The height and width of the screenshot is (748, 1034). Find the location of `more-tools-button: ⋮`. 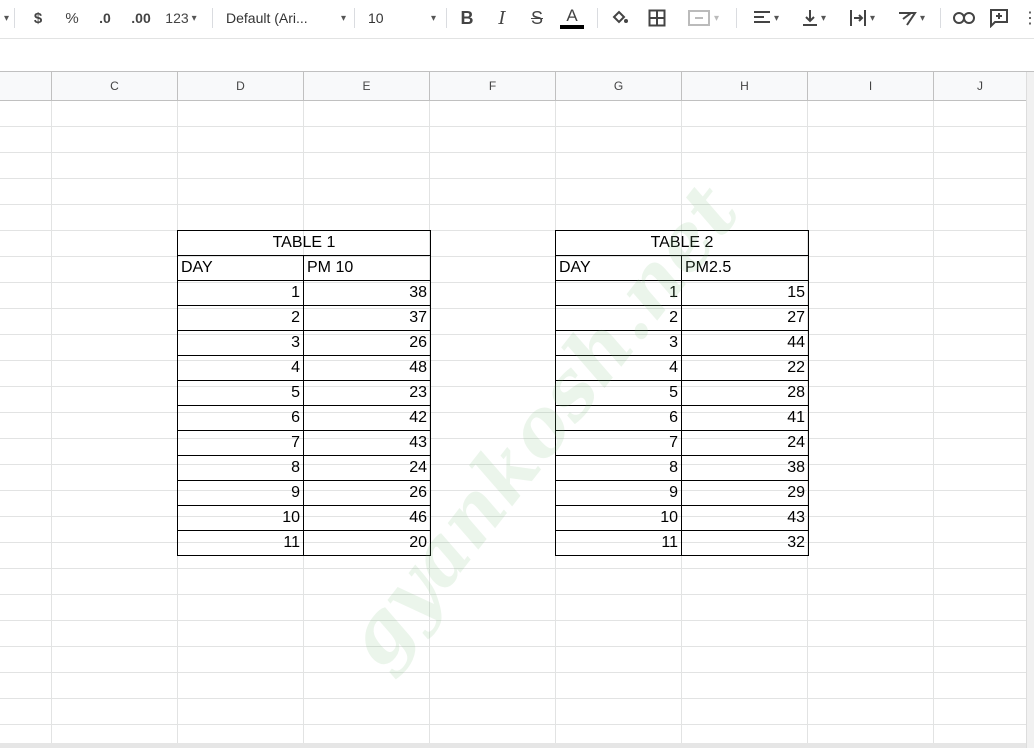

more-tools-button: ⋮ is located at coordinates (1028, 18).